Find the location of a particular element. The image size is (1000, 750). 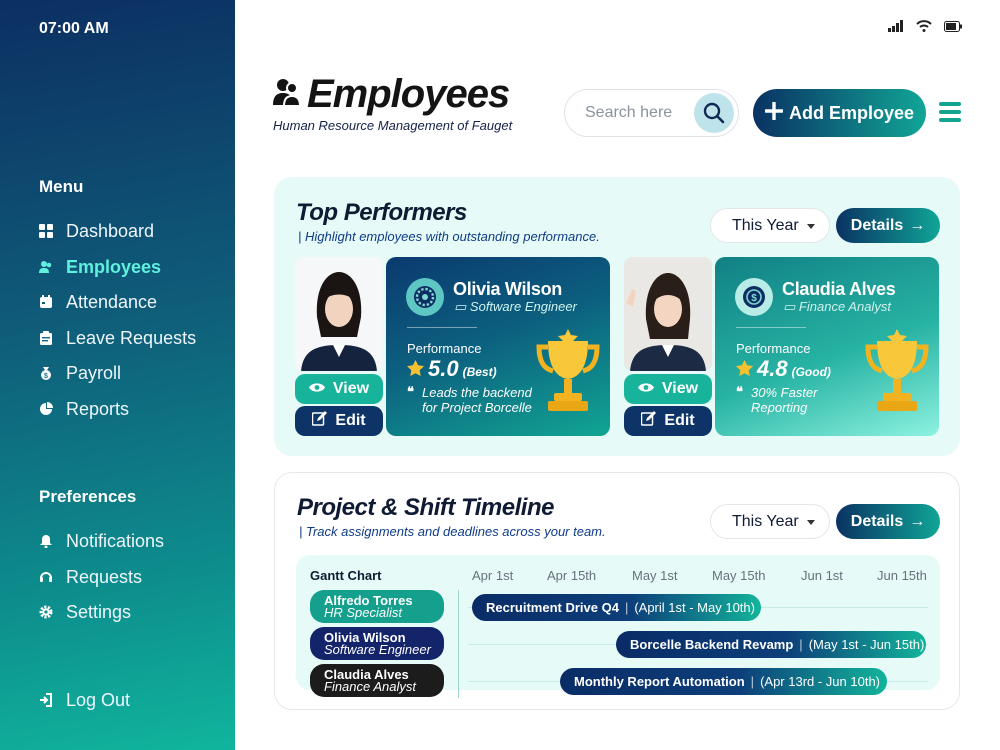

gantt-person: Olivia Wilson Software Engineer is located at coordinates (377, 643).